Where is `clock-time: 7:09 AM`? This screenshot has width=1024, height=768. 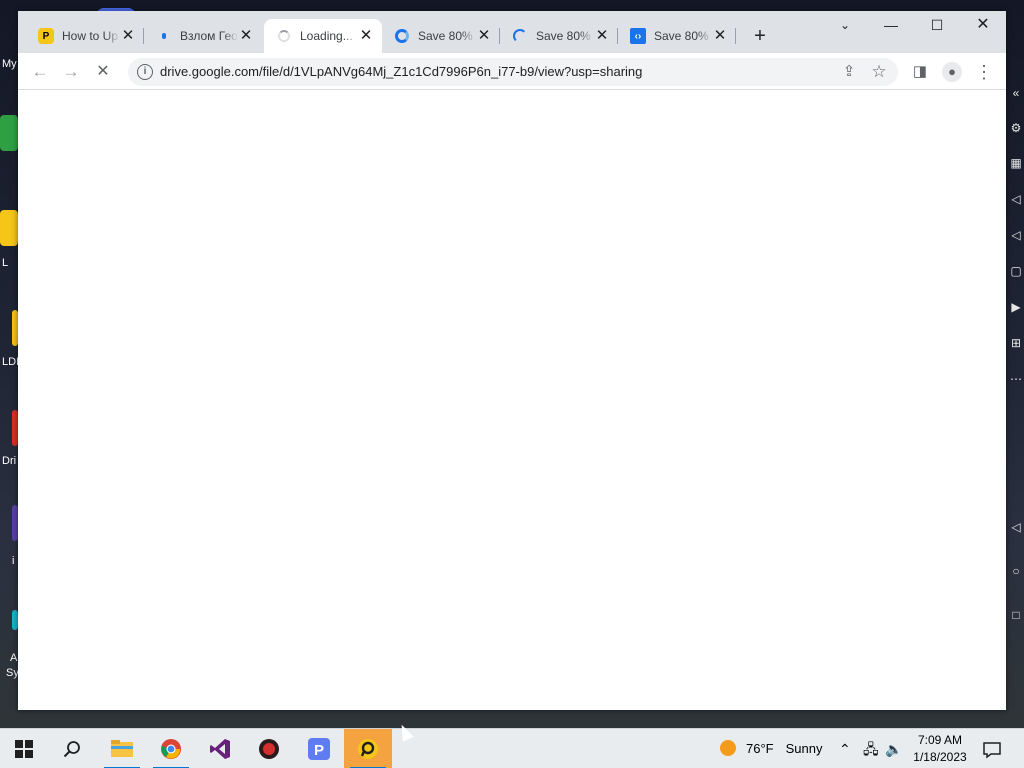 clock-time: 7:09 AM is located at coordinates (940, 740).